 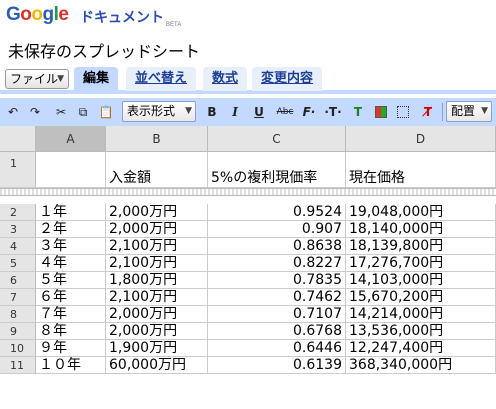 I want to click on redo-icon: ↷, so click(x=35, y=112).